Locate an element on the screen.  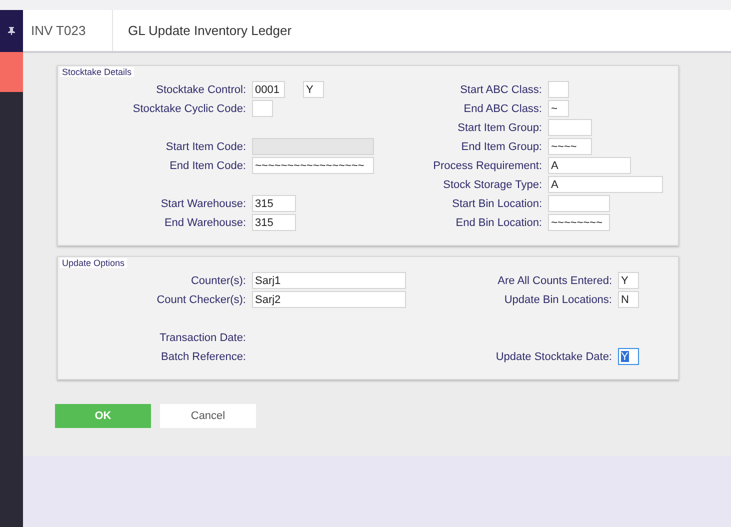
field-label: End Warehouse: is located at coordinates (204, 222).